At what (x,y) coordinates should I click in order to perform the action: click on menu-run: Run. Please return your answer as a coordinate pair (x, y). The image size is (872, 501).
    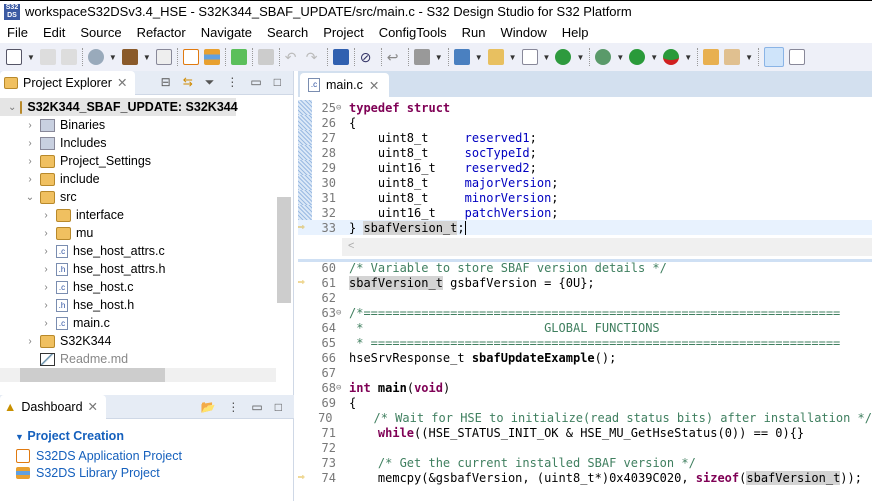
    Looking at the image, I should click on (474, 32).